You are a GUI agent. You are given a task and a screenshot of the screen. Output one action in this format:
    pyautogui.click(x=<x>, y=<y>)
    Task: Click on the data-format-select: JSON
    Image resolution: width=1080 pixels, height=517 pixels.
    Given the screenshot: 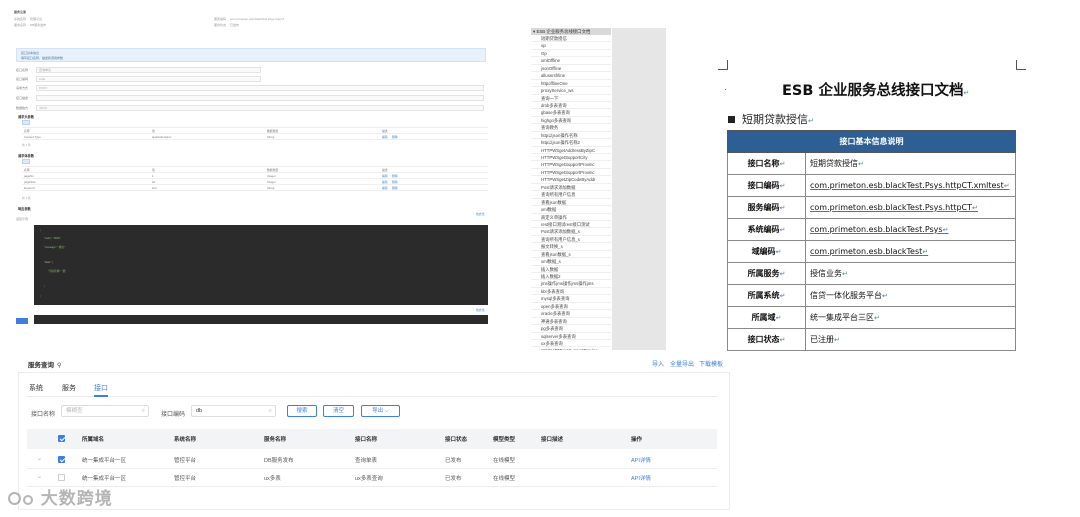 What is the action you would take?
    pyautogui.click(x=260, y=108)
    